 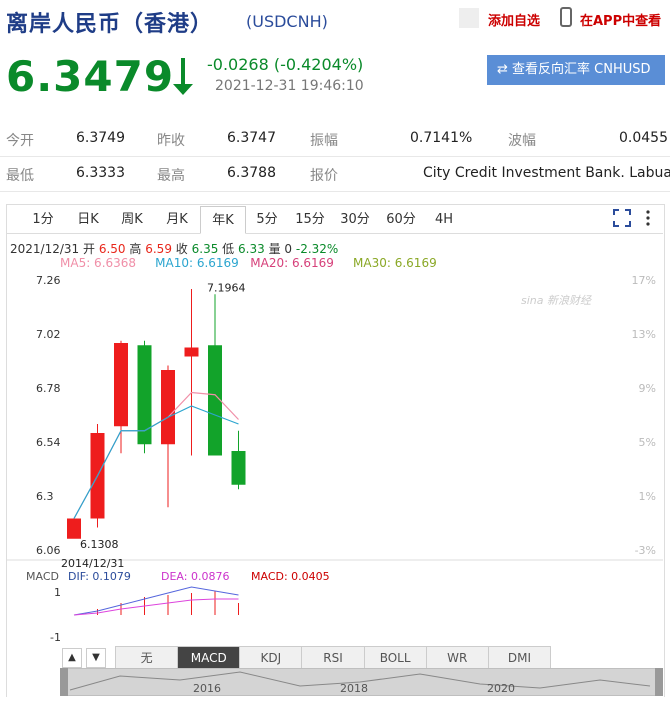 What do you see at coordinates (177, 220) in the screenshot?
I see `period-tab: 月K` at bounding box center [177, 220].